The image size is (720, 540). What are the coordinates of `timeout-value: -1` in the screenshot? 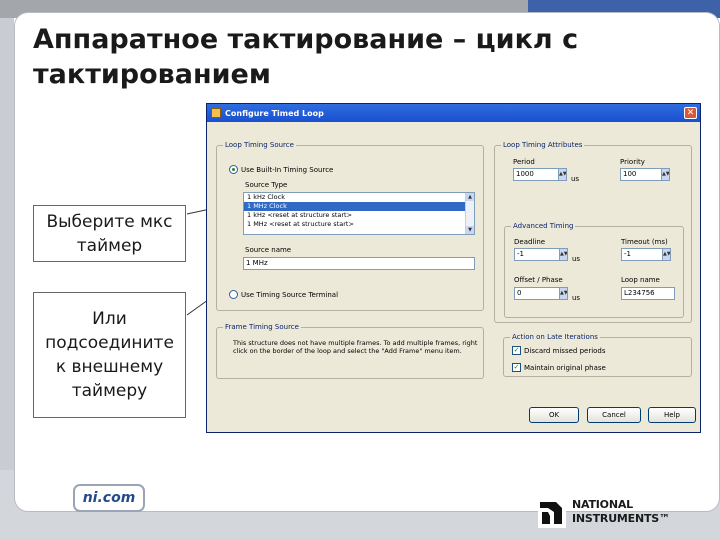 It's located at (627, 254).